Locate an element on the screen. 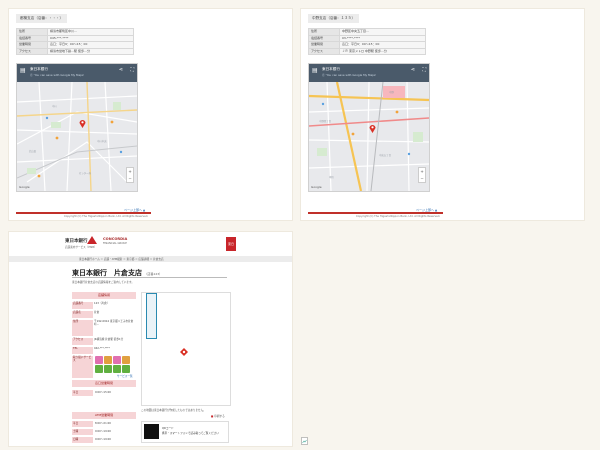  info-row: アクセス JR横浜線 片倉駅 徒歩1分 is located at coordinates (104, 341).